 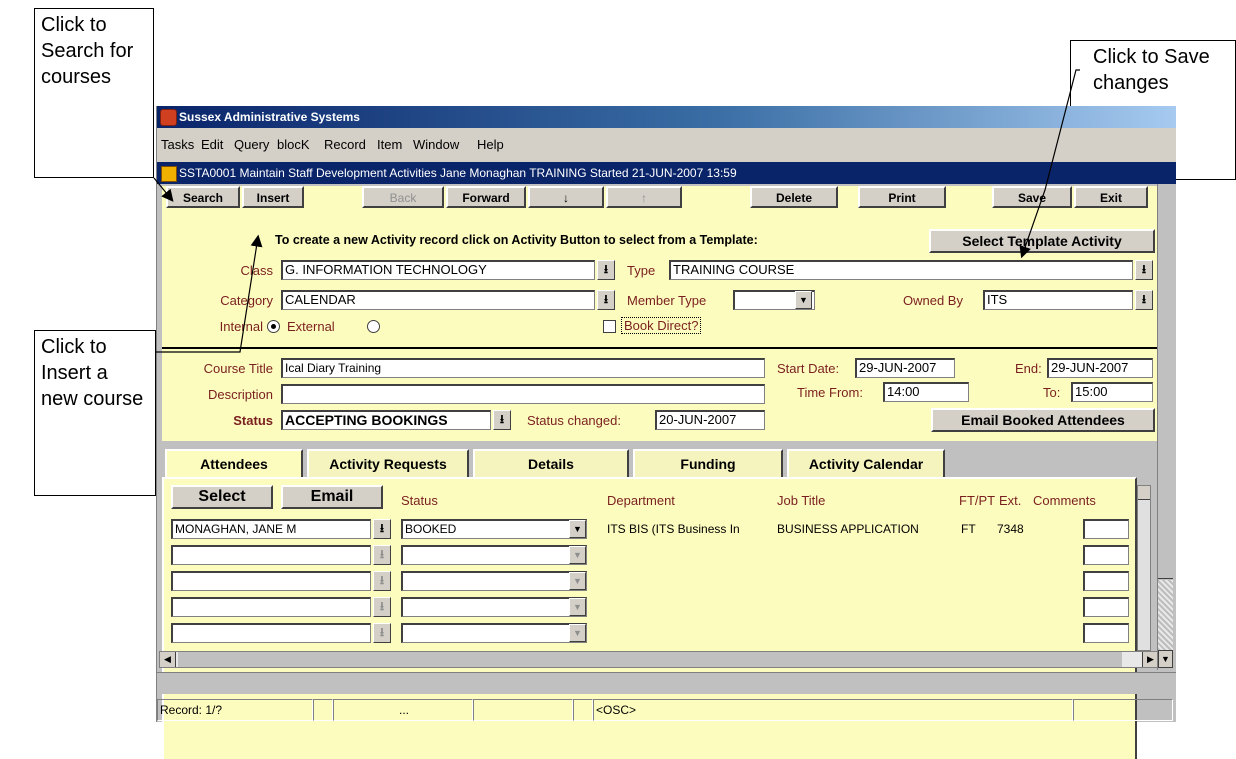 I want to click on insert-arrow, so click(x=209, y=293).